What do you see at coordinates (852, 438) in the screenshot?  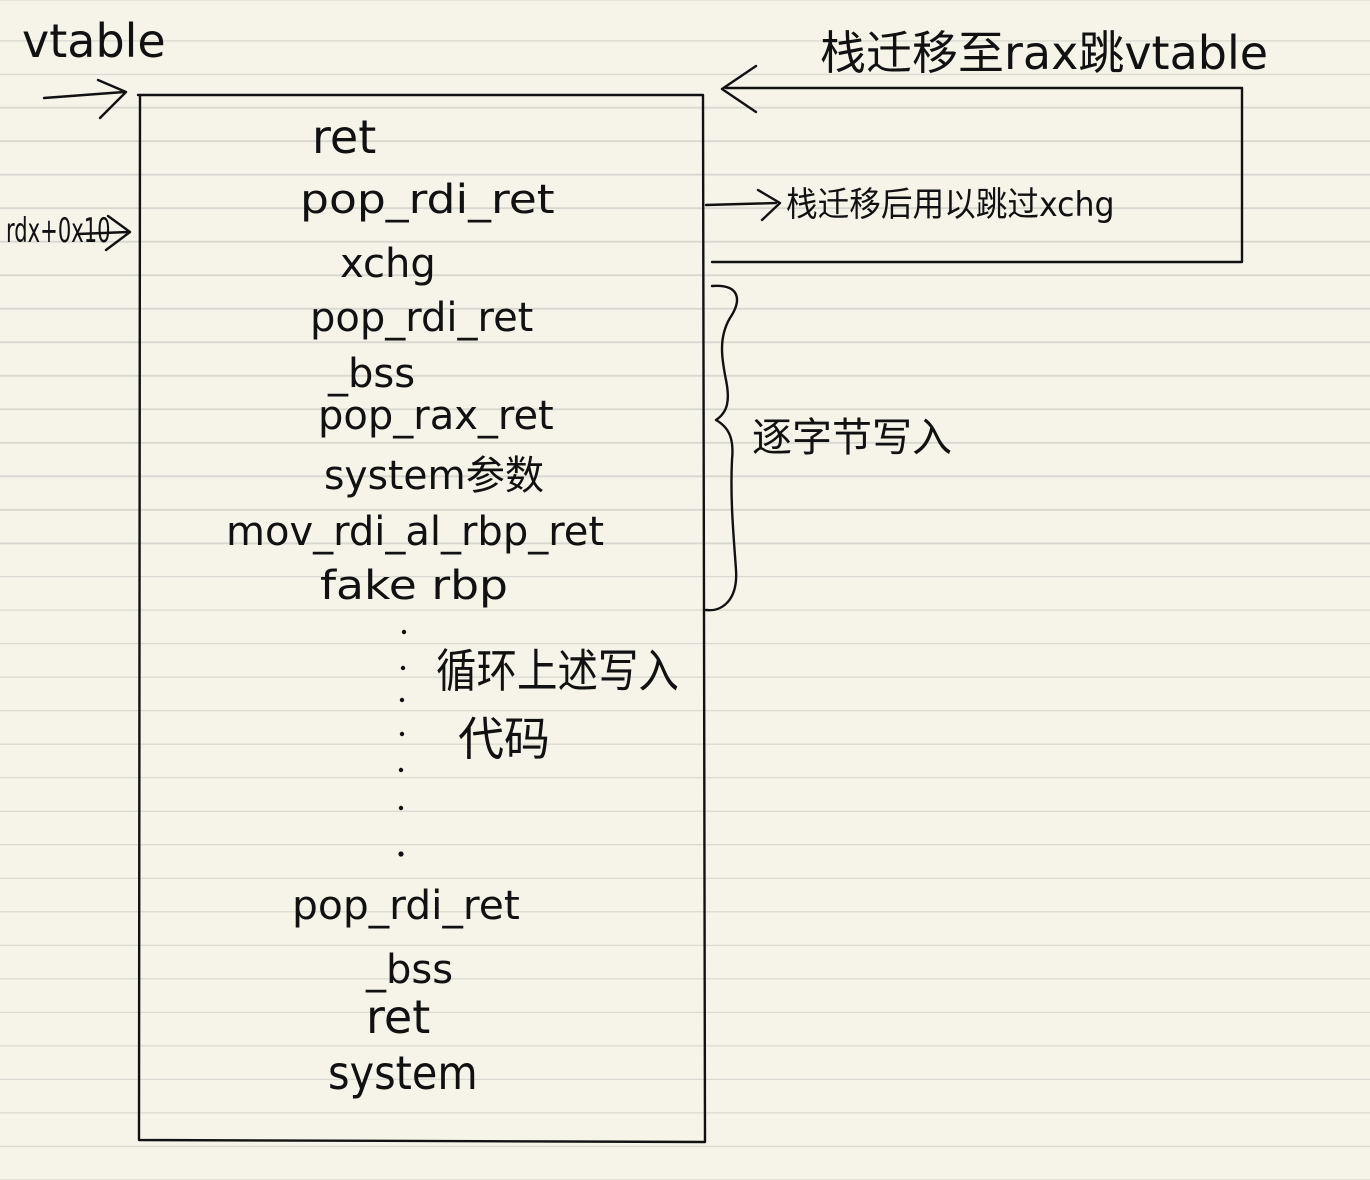 I see `brace-note: 逐字节写入` at bounding box center [852, 438].